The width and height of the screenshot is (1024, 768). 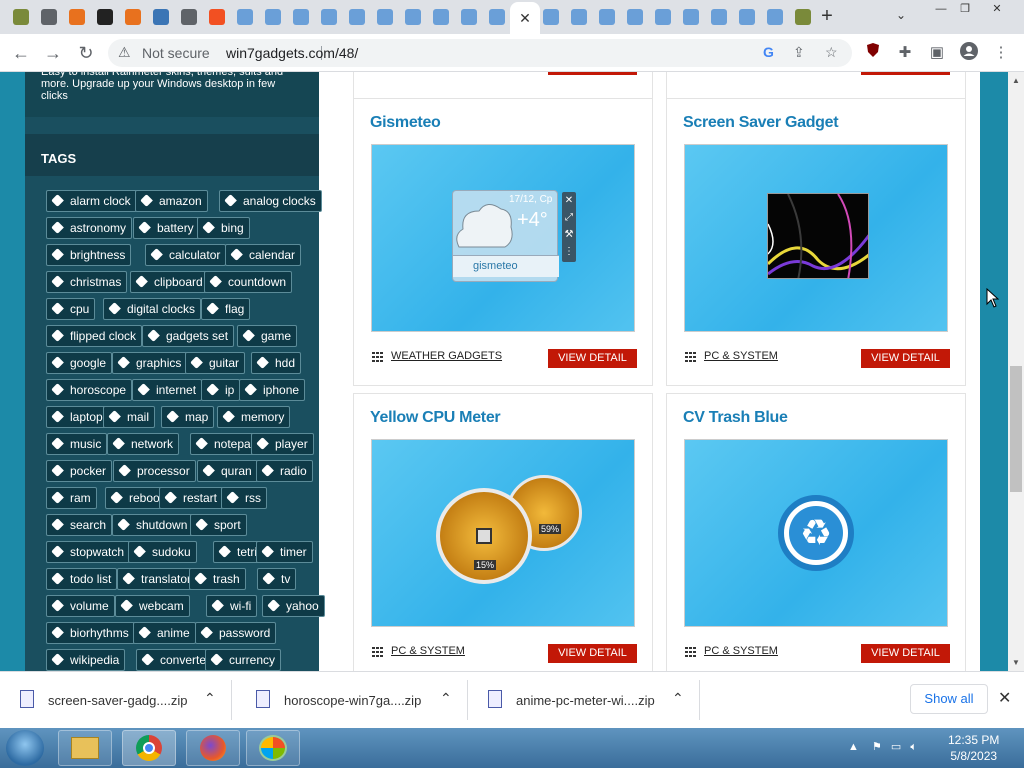 I want to click on network-icon: ▭, so click(x=896, y=747).